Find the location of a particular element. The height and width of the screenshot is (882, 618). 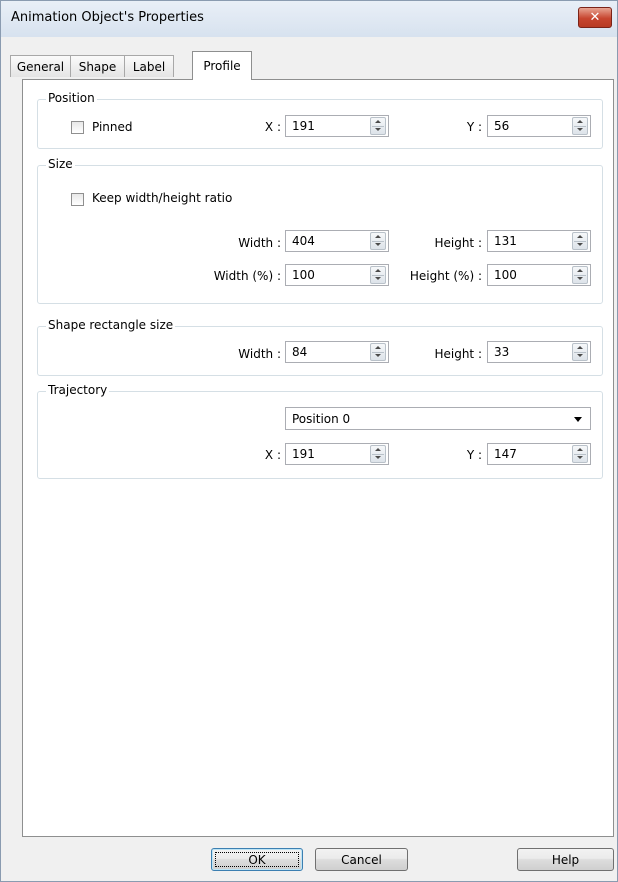

position-y-value: 56 is located at coordinates (502, 126).